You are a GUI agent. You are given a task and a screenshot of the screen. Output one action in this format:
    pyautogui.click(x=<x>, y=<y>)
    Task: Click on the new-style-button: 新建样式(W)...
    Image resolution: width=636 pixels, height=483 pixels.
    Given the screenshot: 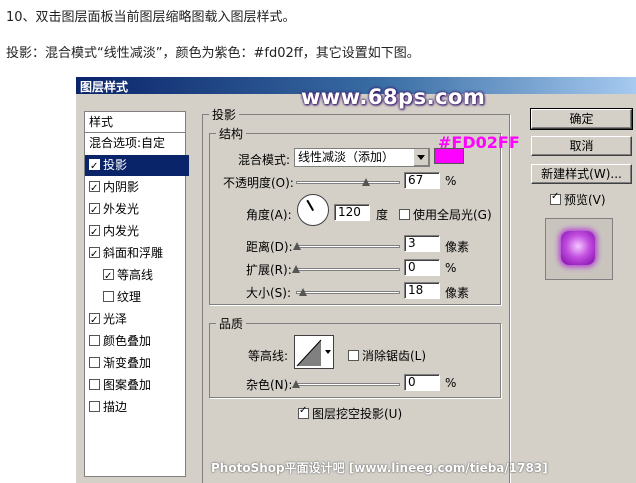 What is the action you would take?
    pyautogui.click(x=581, y=174)
    